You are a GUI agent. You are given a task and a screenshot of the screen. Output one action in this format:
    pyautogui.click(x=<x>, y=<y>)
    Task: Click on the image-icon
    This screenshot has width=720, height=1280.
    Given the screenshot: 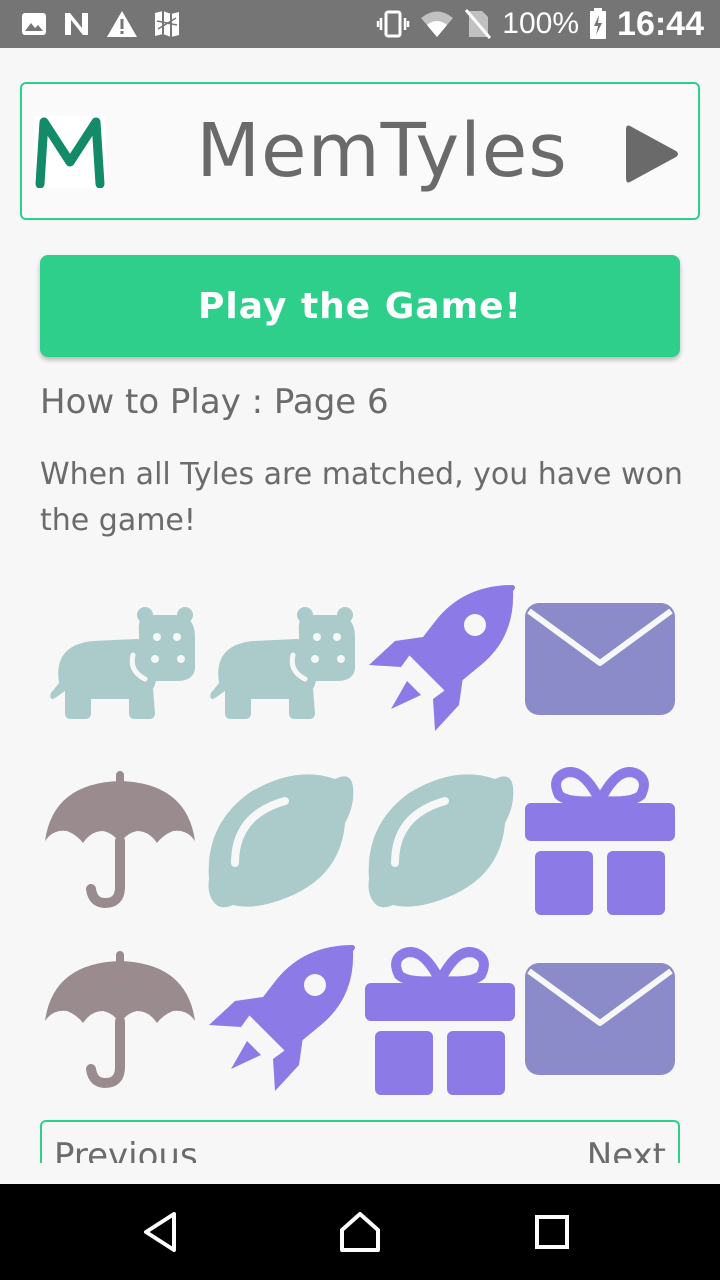 What is the action you would take?
    pyautogui.click(x=34, y=24)
    